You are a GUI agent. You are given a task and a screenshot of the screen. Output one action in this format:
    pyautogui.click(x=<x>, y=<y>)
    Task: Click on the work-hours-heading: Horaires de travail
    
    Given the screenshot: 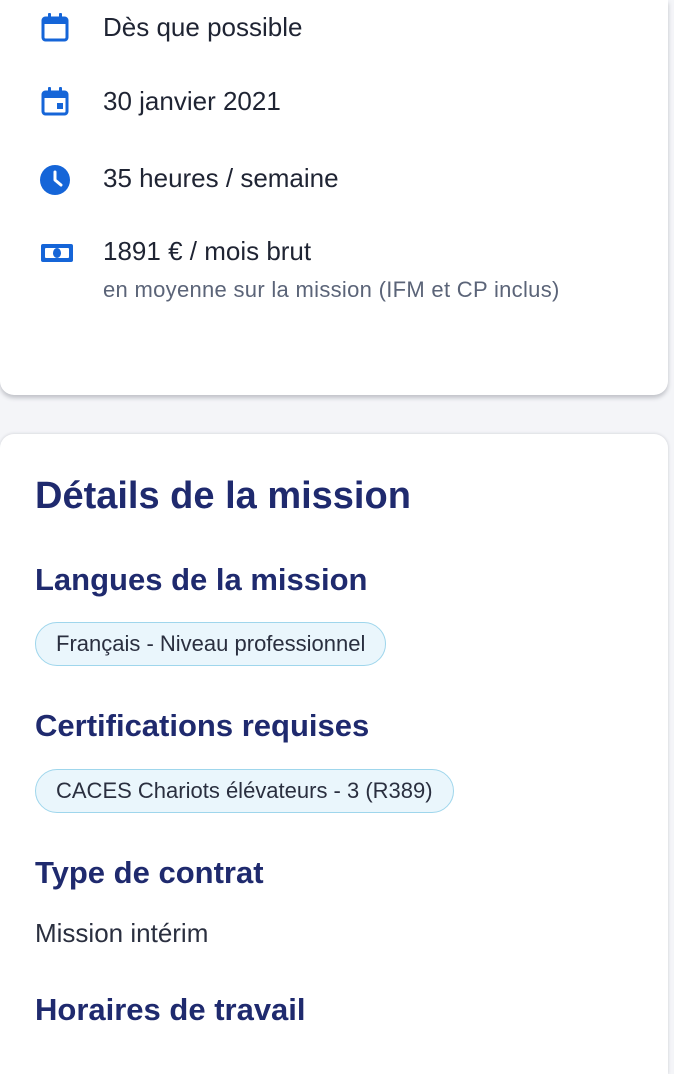 What is the action you would take?
    pyautogui.click(x=170, y=1009)
    